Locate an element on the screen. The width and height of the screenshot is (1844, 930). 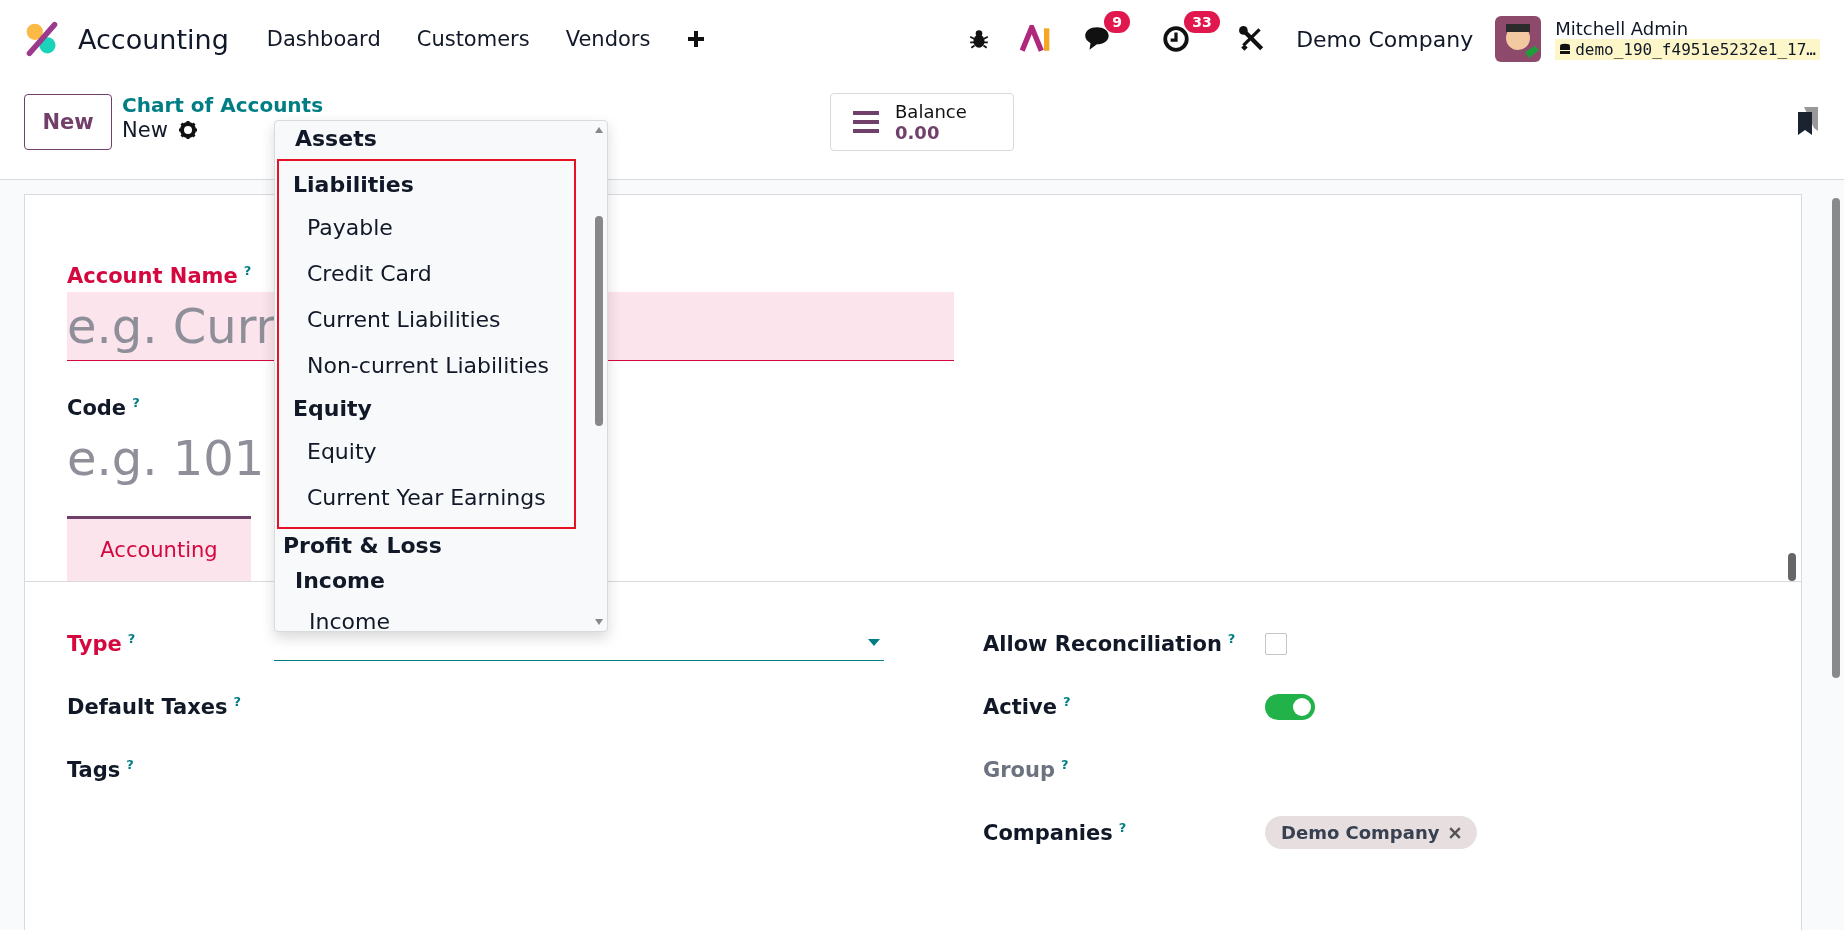
option-group-label: Income is located at coordinates (340, 581).